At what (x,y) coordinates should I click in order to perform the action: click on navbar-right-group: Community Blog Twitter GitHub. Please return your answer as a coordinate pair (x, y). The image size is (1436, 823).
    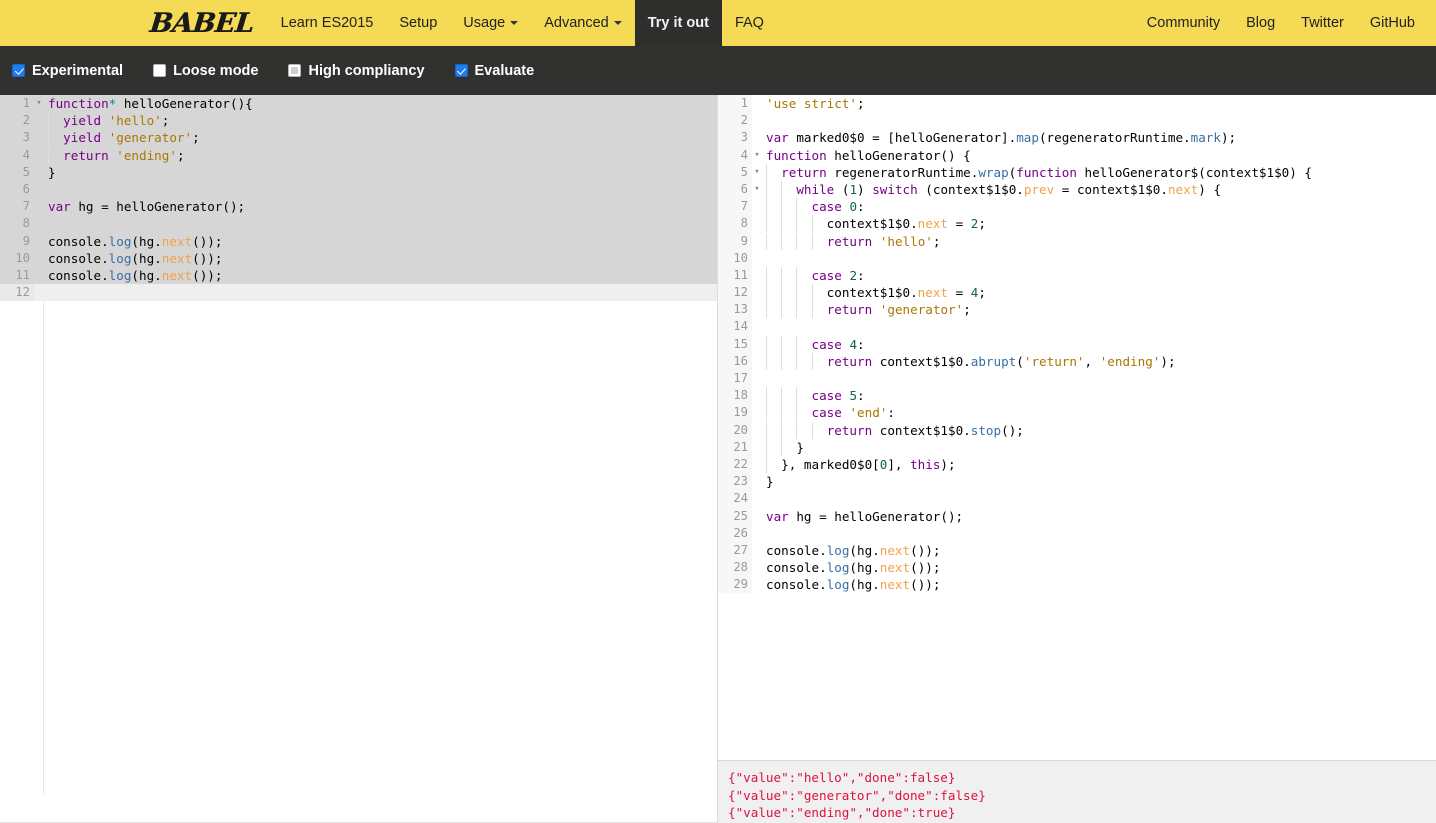
    Looking at the image, I should click on (1281, 23).